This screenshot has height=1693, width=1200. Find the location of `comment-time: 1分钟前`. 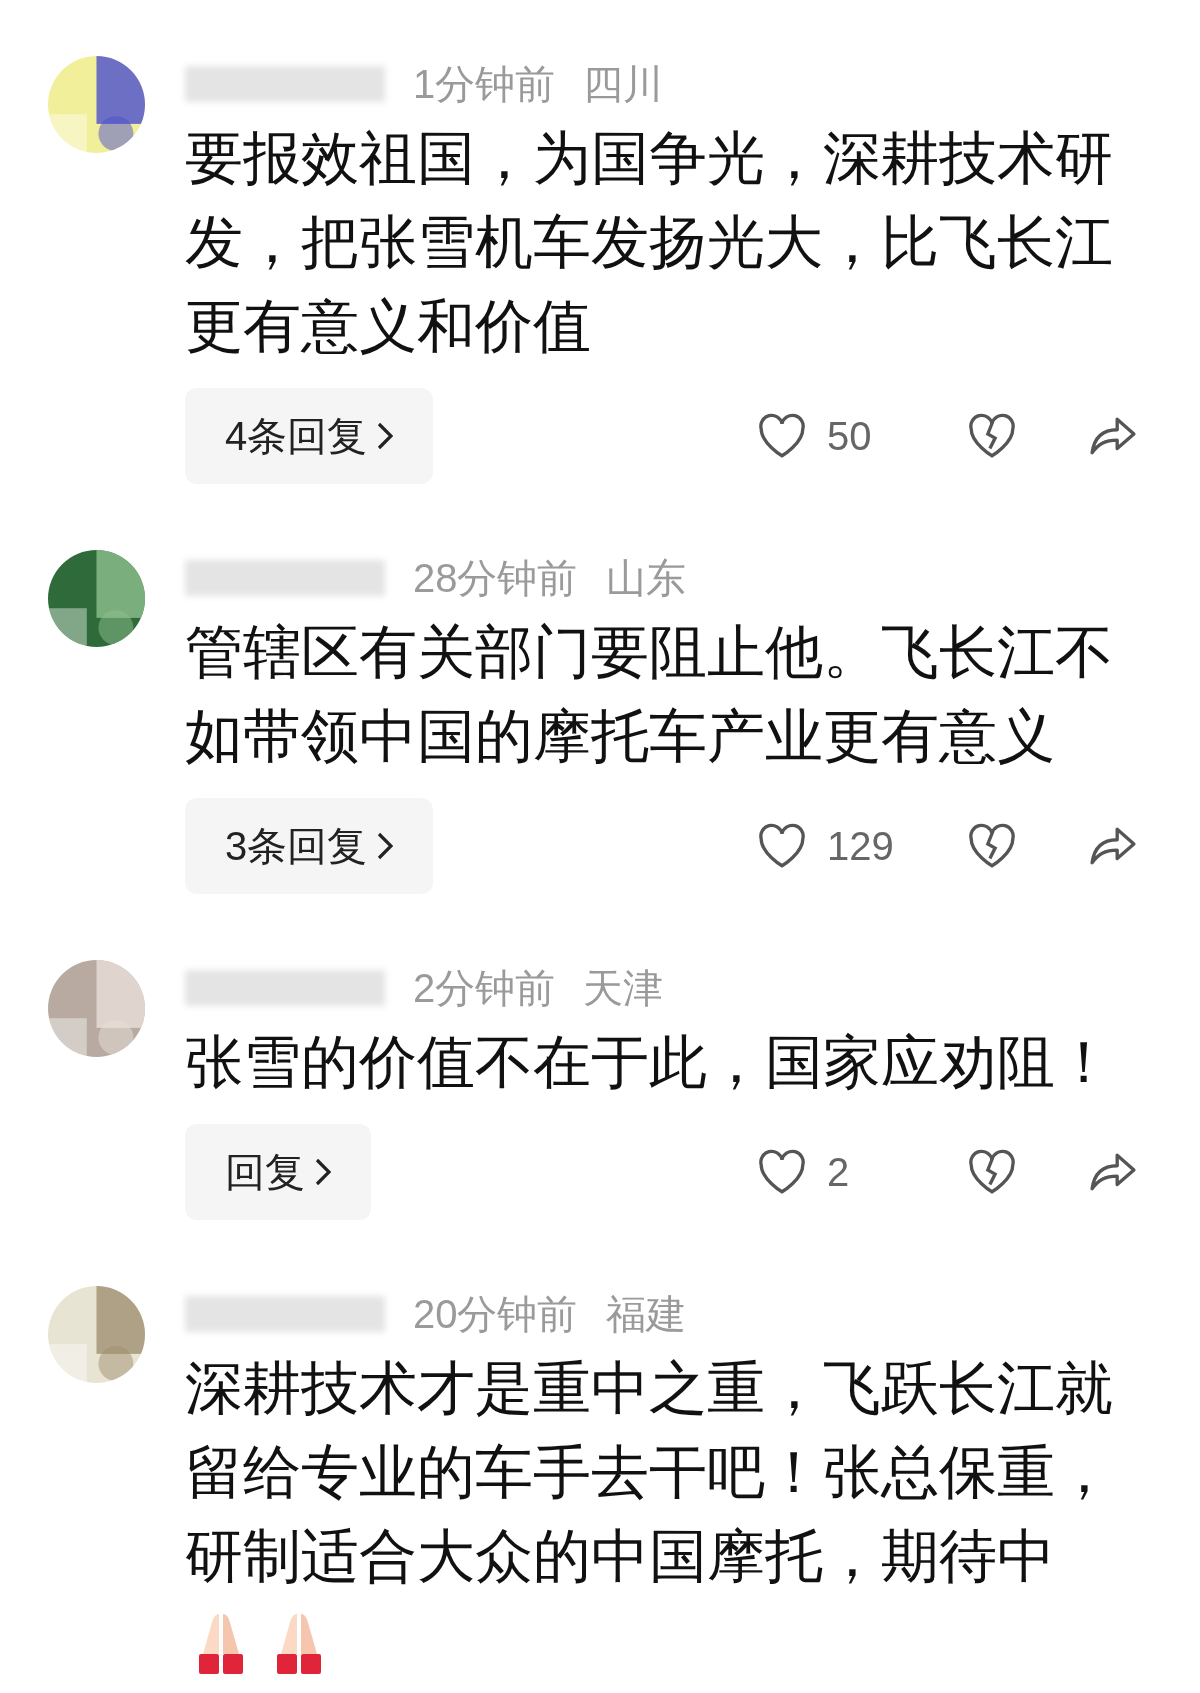

comment-time: 1分钟前 is located at coordinates (484, 84).